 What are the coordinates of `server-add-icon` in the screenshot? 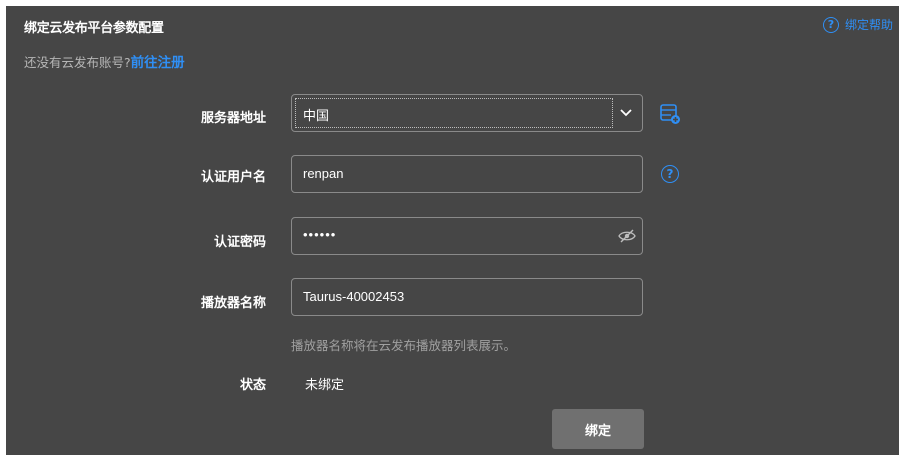 It's located at (670, 114).